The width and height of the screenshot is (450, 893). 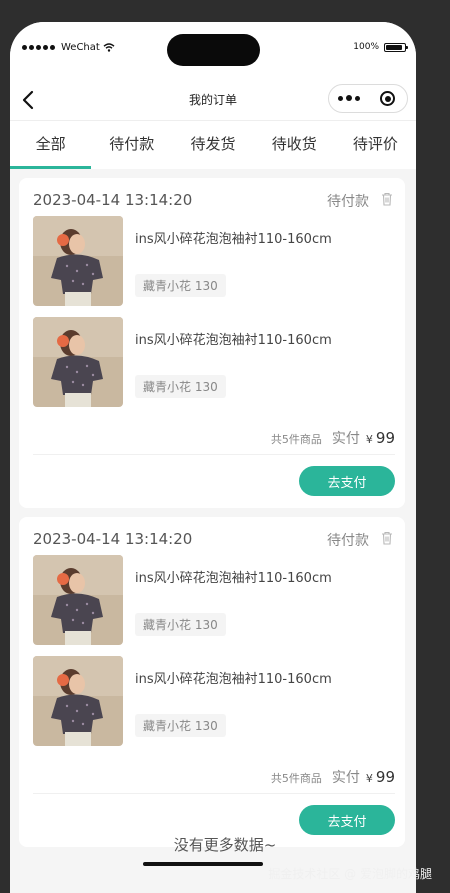 I want to click on order-tabs: 全部 待付款 待发货 待收货 待评价, so click(x=213, y=144).